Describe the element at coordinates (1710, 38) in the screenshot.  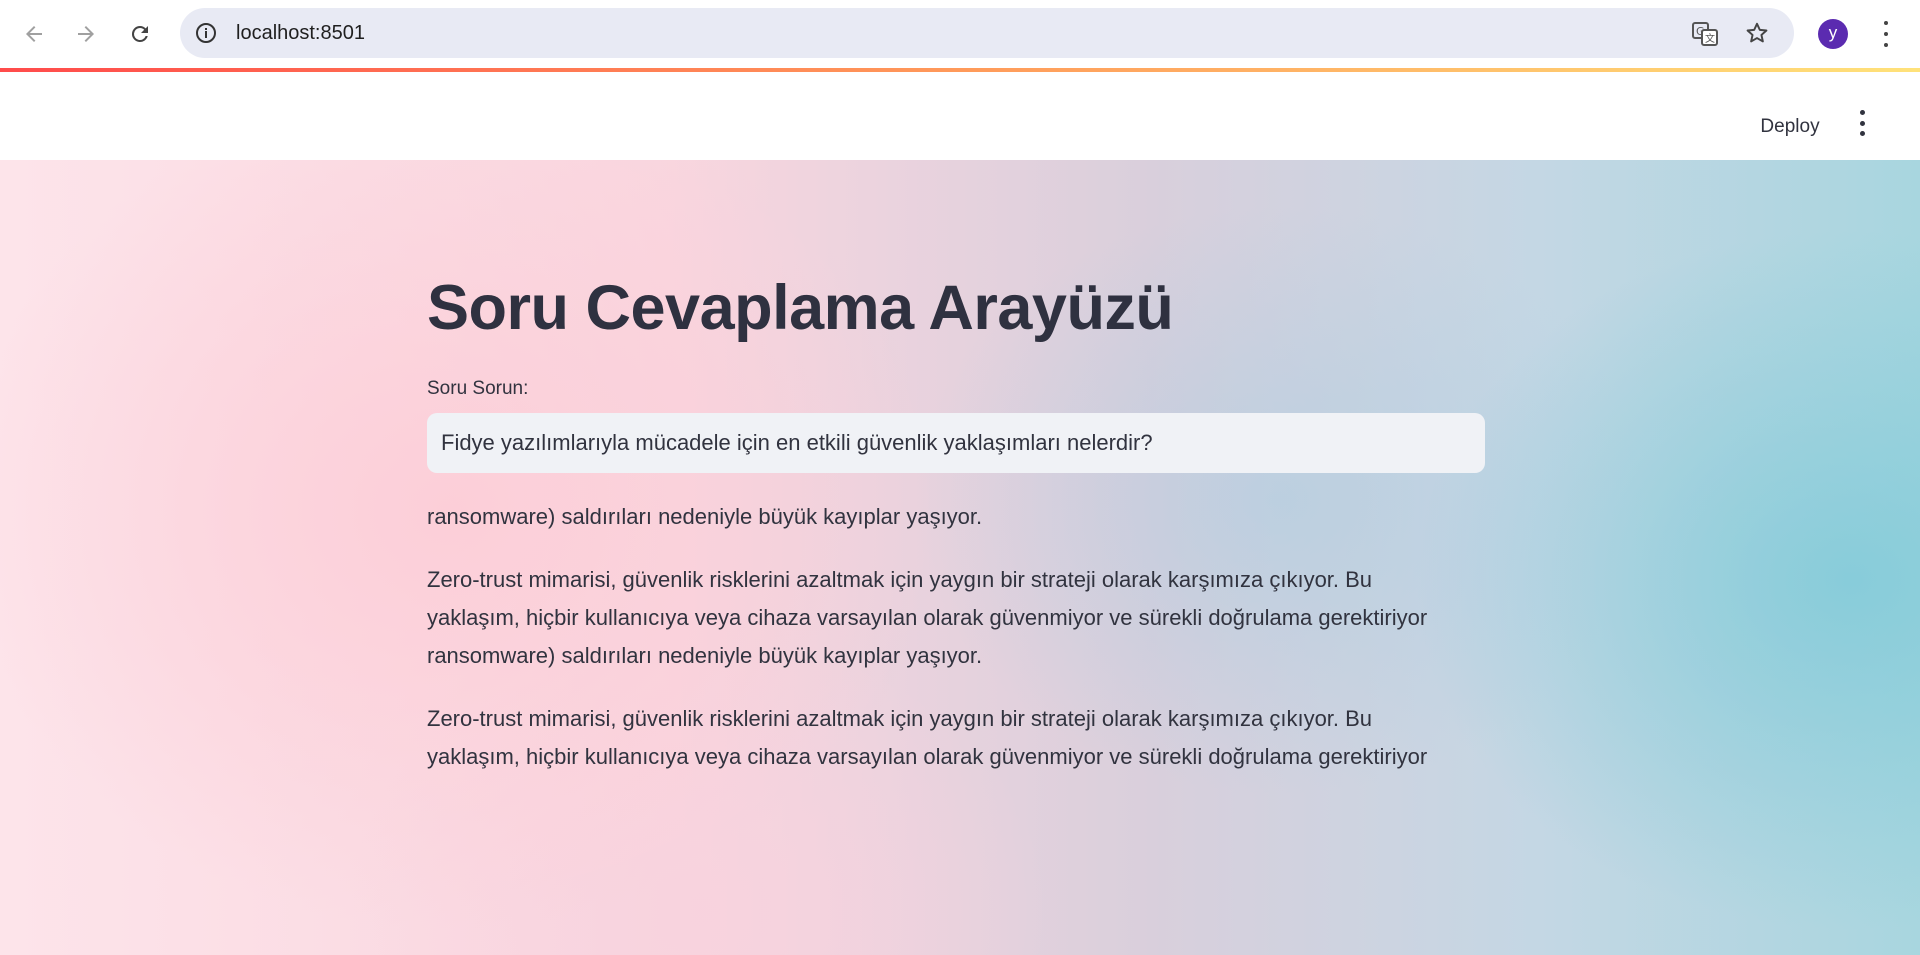
I see `svg-text: 文` at that location.